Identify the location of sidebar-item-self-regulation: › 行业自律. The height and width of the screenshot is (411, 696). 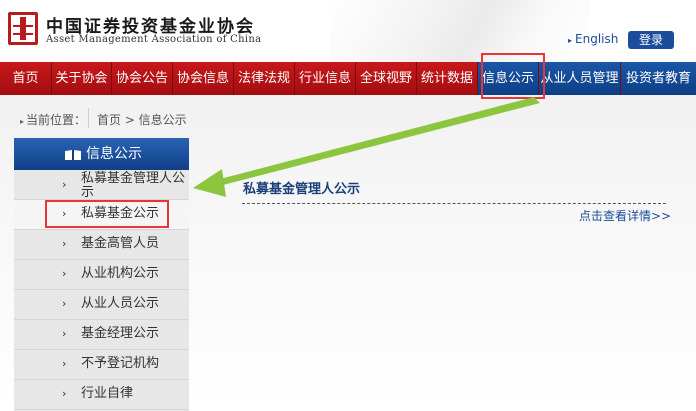
(101, 395).